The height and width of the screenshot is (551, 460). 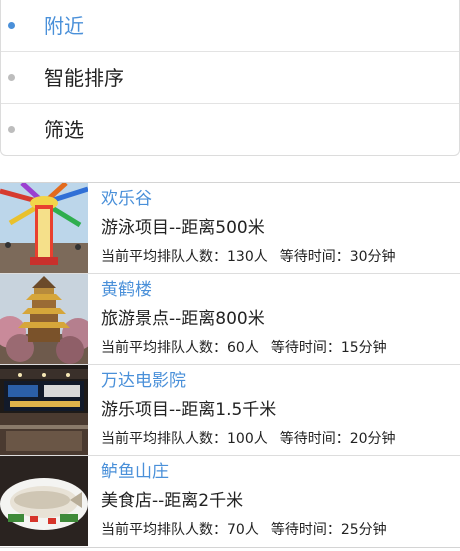 I want to click on wait-time: 等待时间：30分钟, so click(x=337, y=257).